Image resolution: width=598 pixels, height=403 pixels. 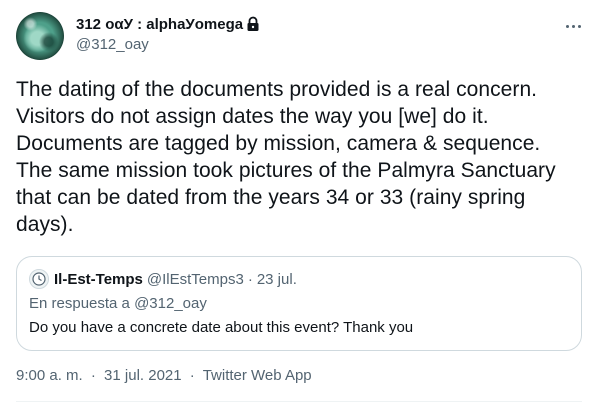 I want to click on tweet-time: 9:00 a. m., so click(x=49, y=375).